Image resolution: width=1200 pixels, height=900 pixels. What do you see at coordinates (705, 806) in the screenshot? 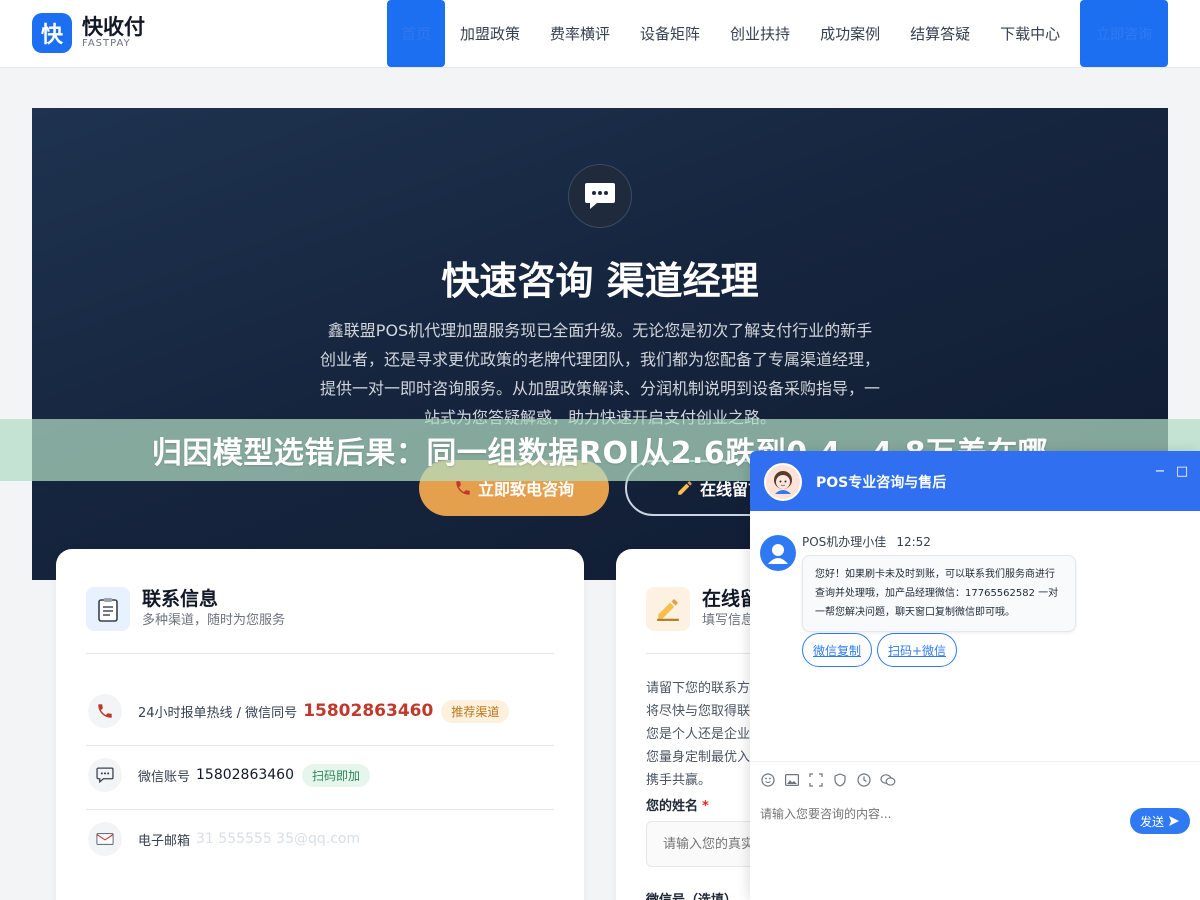
I see `required-mark: *` at bounding box center [705, 806].